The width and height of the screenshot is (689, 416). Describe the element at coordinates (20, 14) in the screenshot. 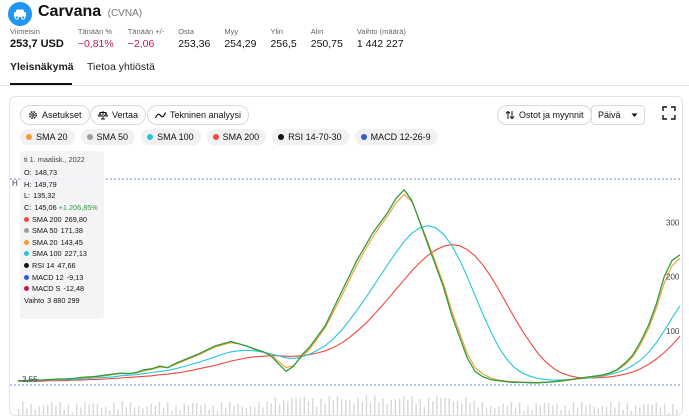

I see `car-icon` at that location.